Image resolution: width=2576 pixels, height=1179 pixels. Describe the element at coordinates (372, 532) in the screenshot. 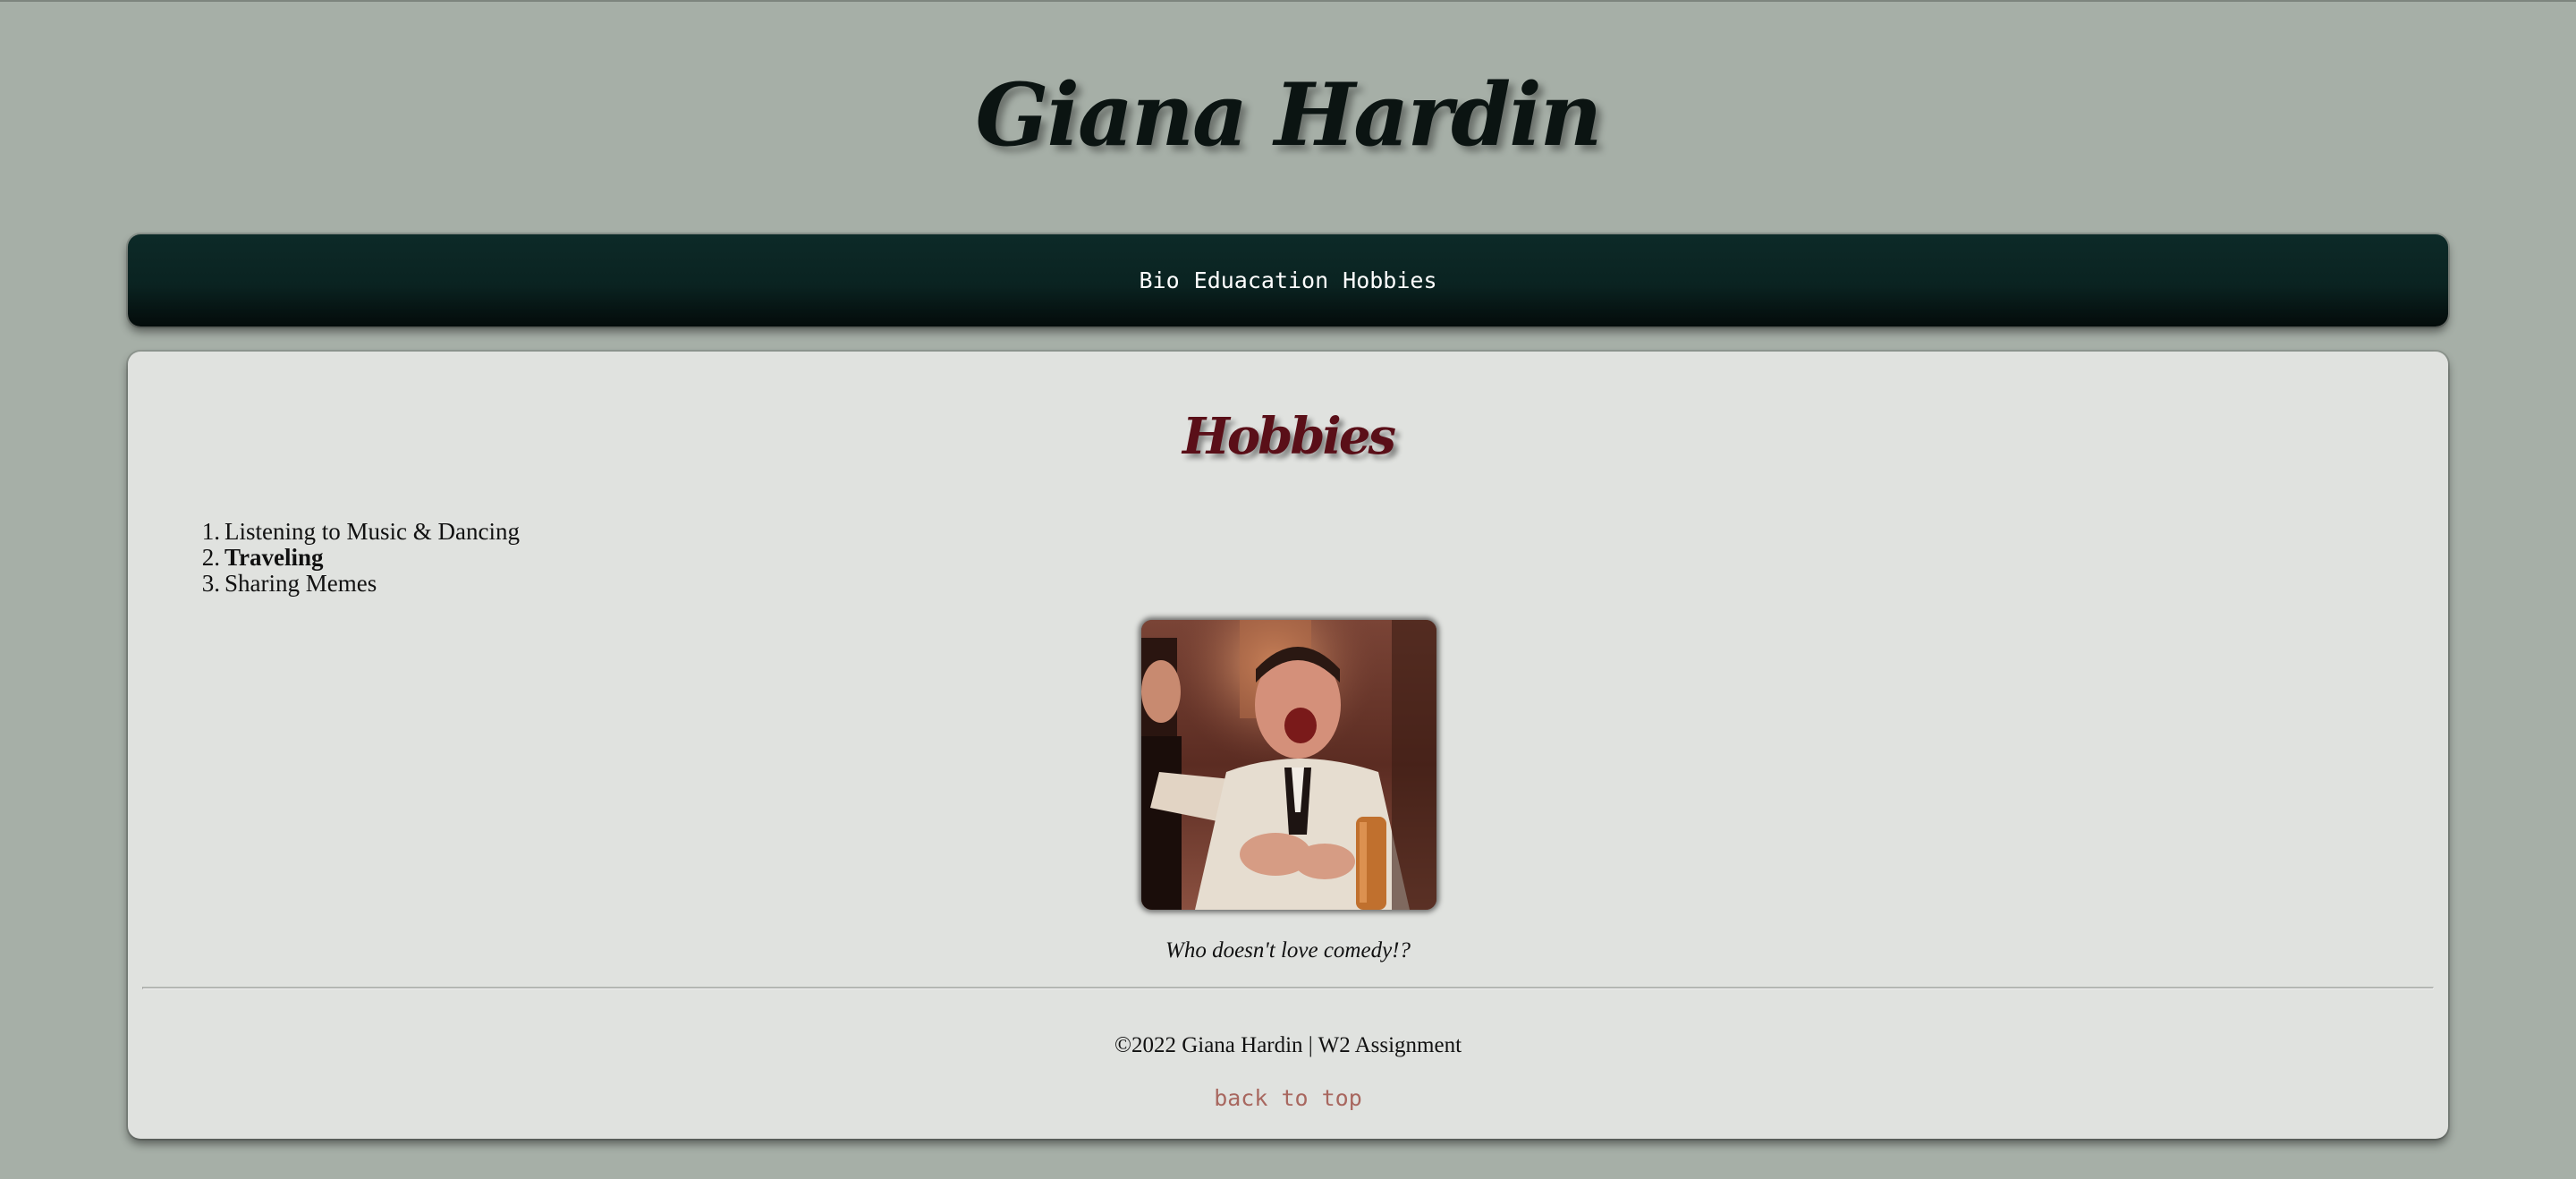

I see `hobby-text: Listening to Music & Dancing` at that location.